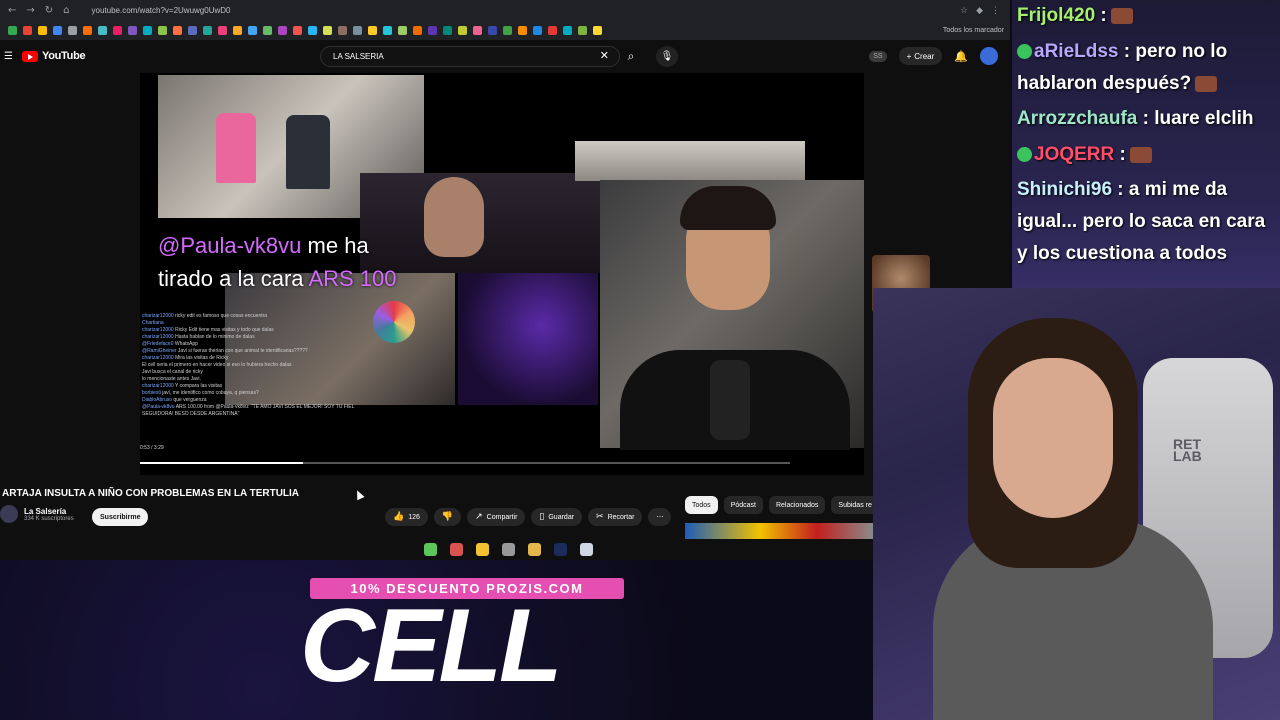  Describe the element at coordinates (855, 505) in the screenshot. I see `chip-3: Subidas re` at that location.